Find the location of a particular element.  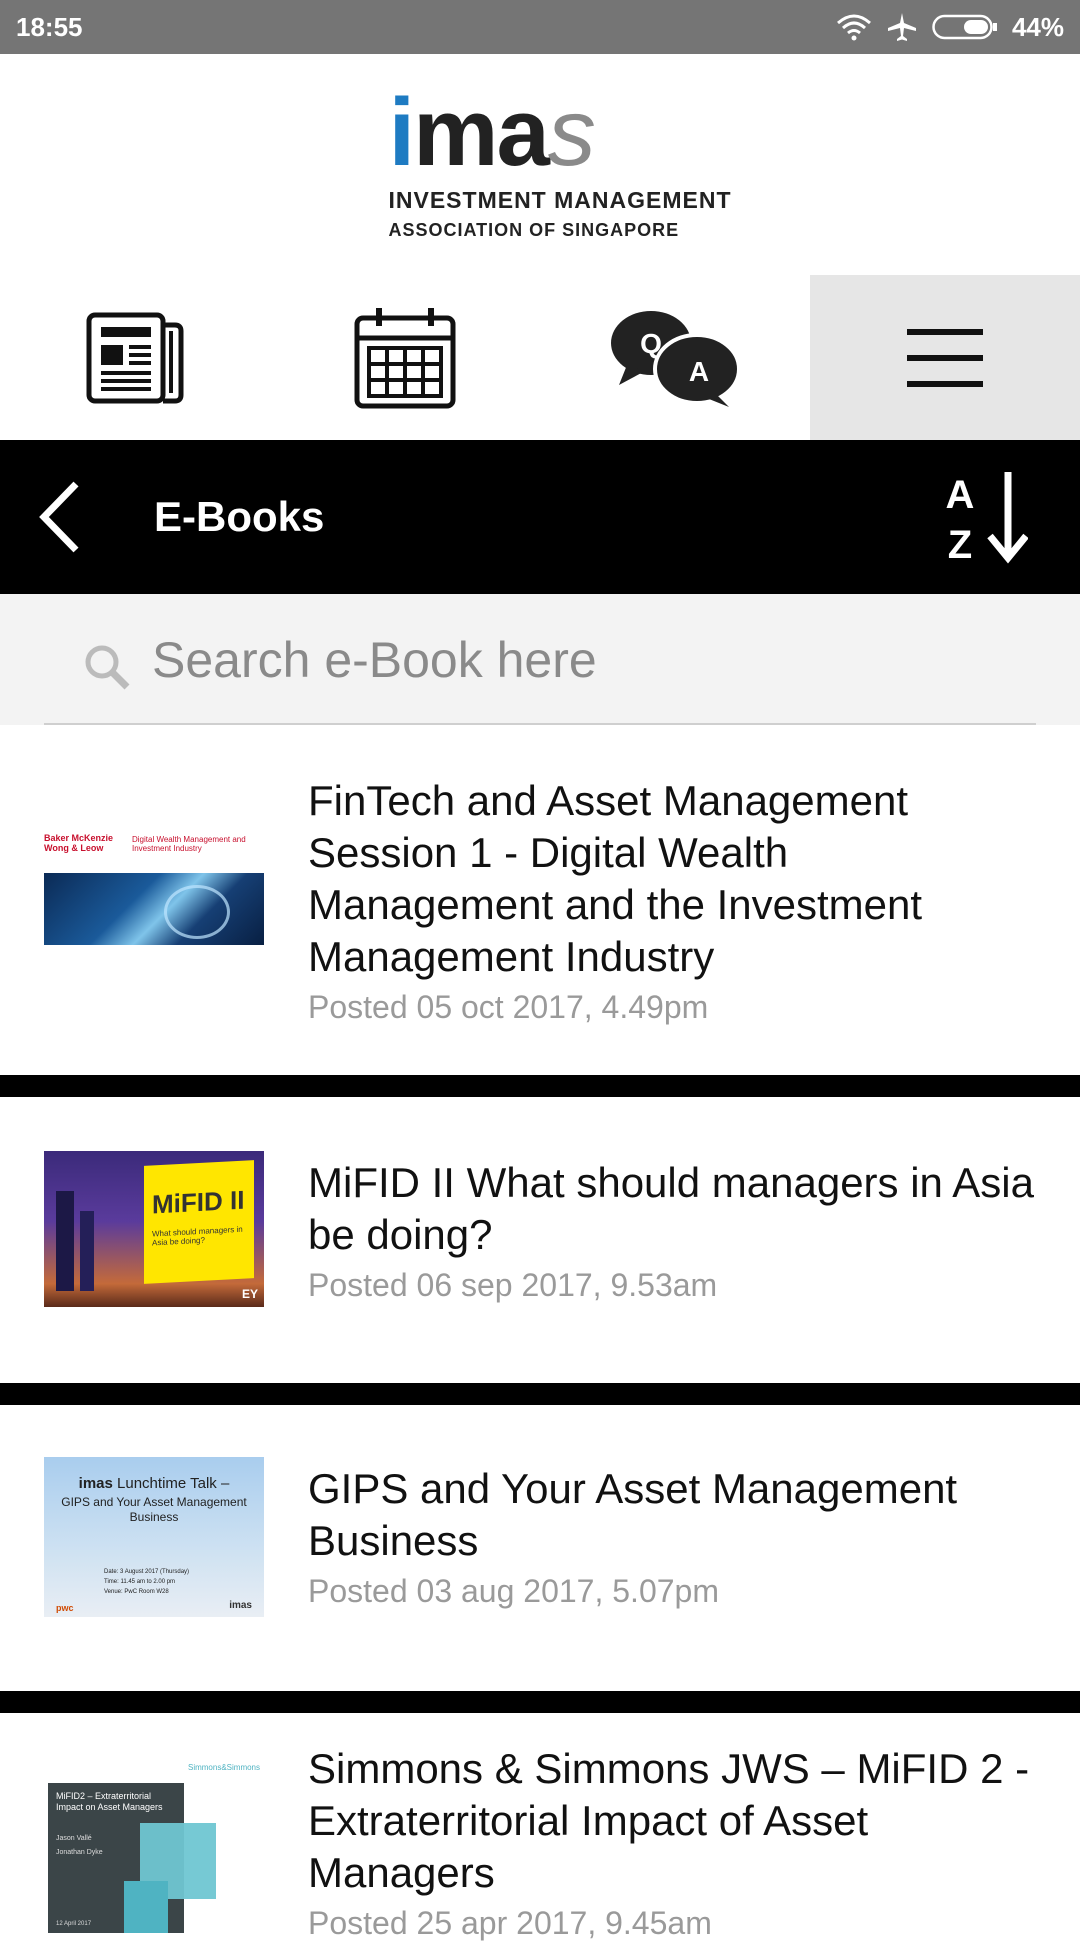

menu-icon is located at coordinates (945, 357).